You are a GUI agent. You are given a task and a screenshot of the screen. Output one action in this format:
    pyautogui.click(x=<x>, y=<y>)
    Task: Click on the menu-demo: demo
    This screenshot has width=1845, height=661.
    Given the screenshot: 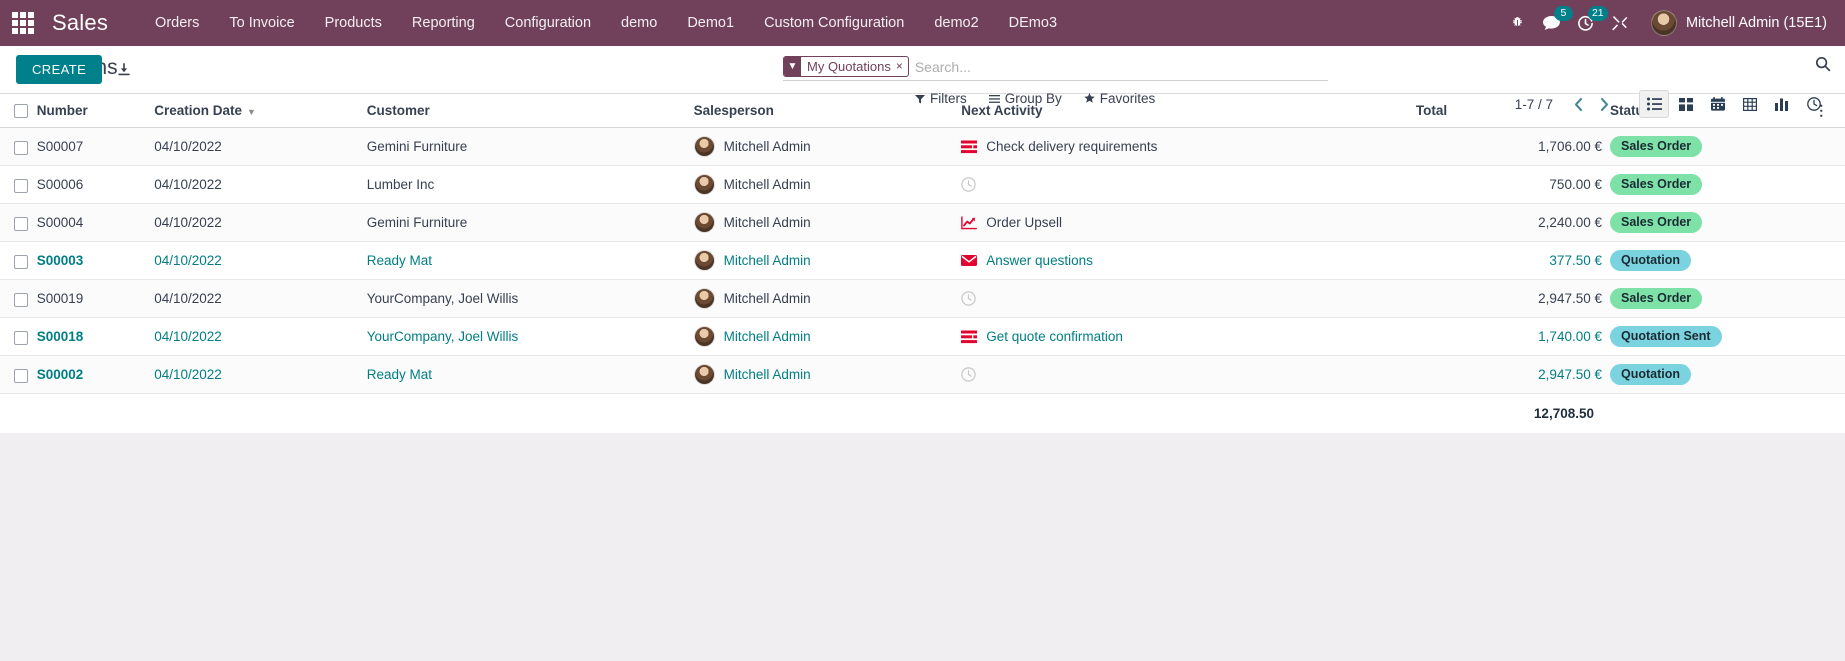 What is the action you would take?
    pyautogui.click(x=639, y=23)
    